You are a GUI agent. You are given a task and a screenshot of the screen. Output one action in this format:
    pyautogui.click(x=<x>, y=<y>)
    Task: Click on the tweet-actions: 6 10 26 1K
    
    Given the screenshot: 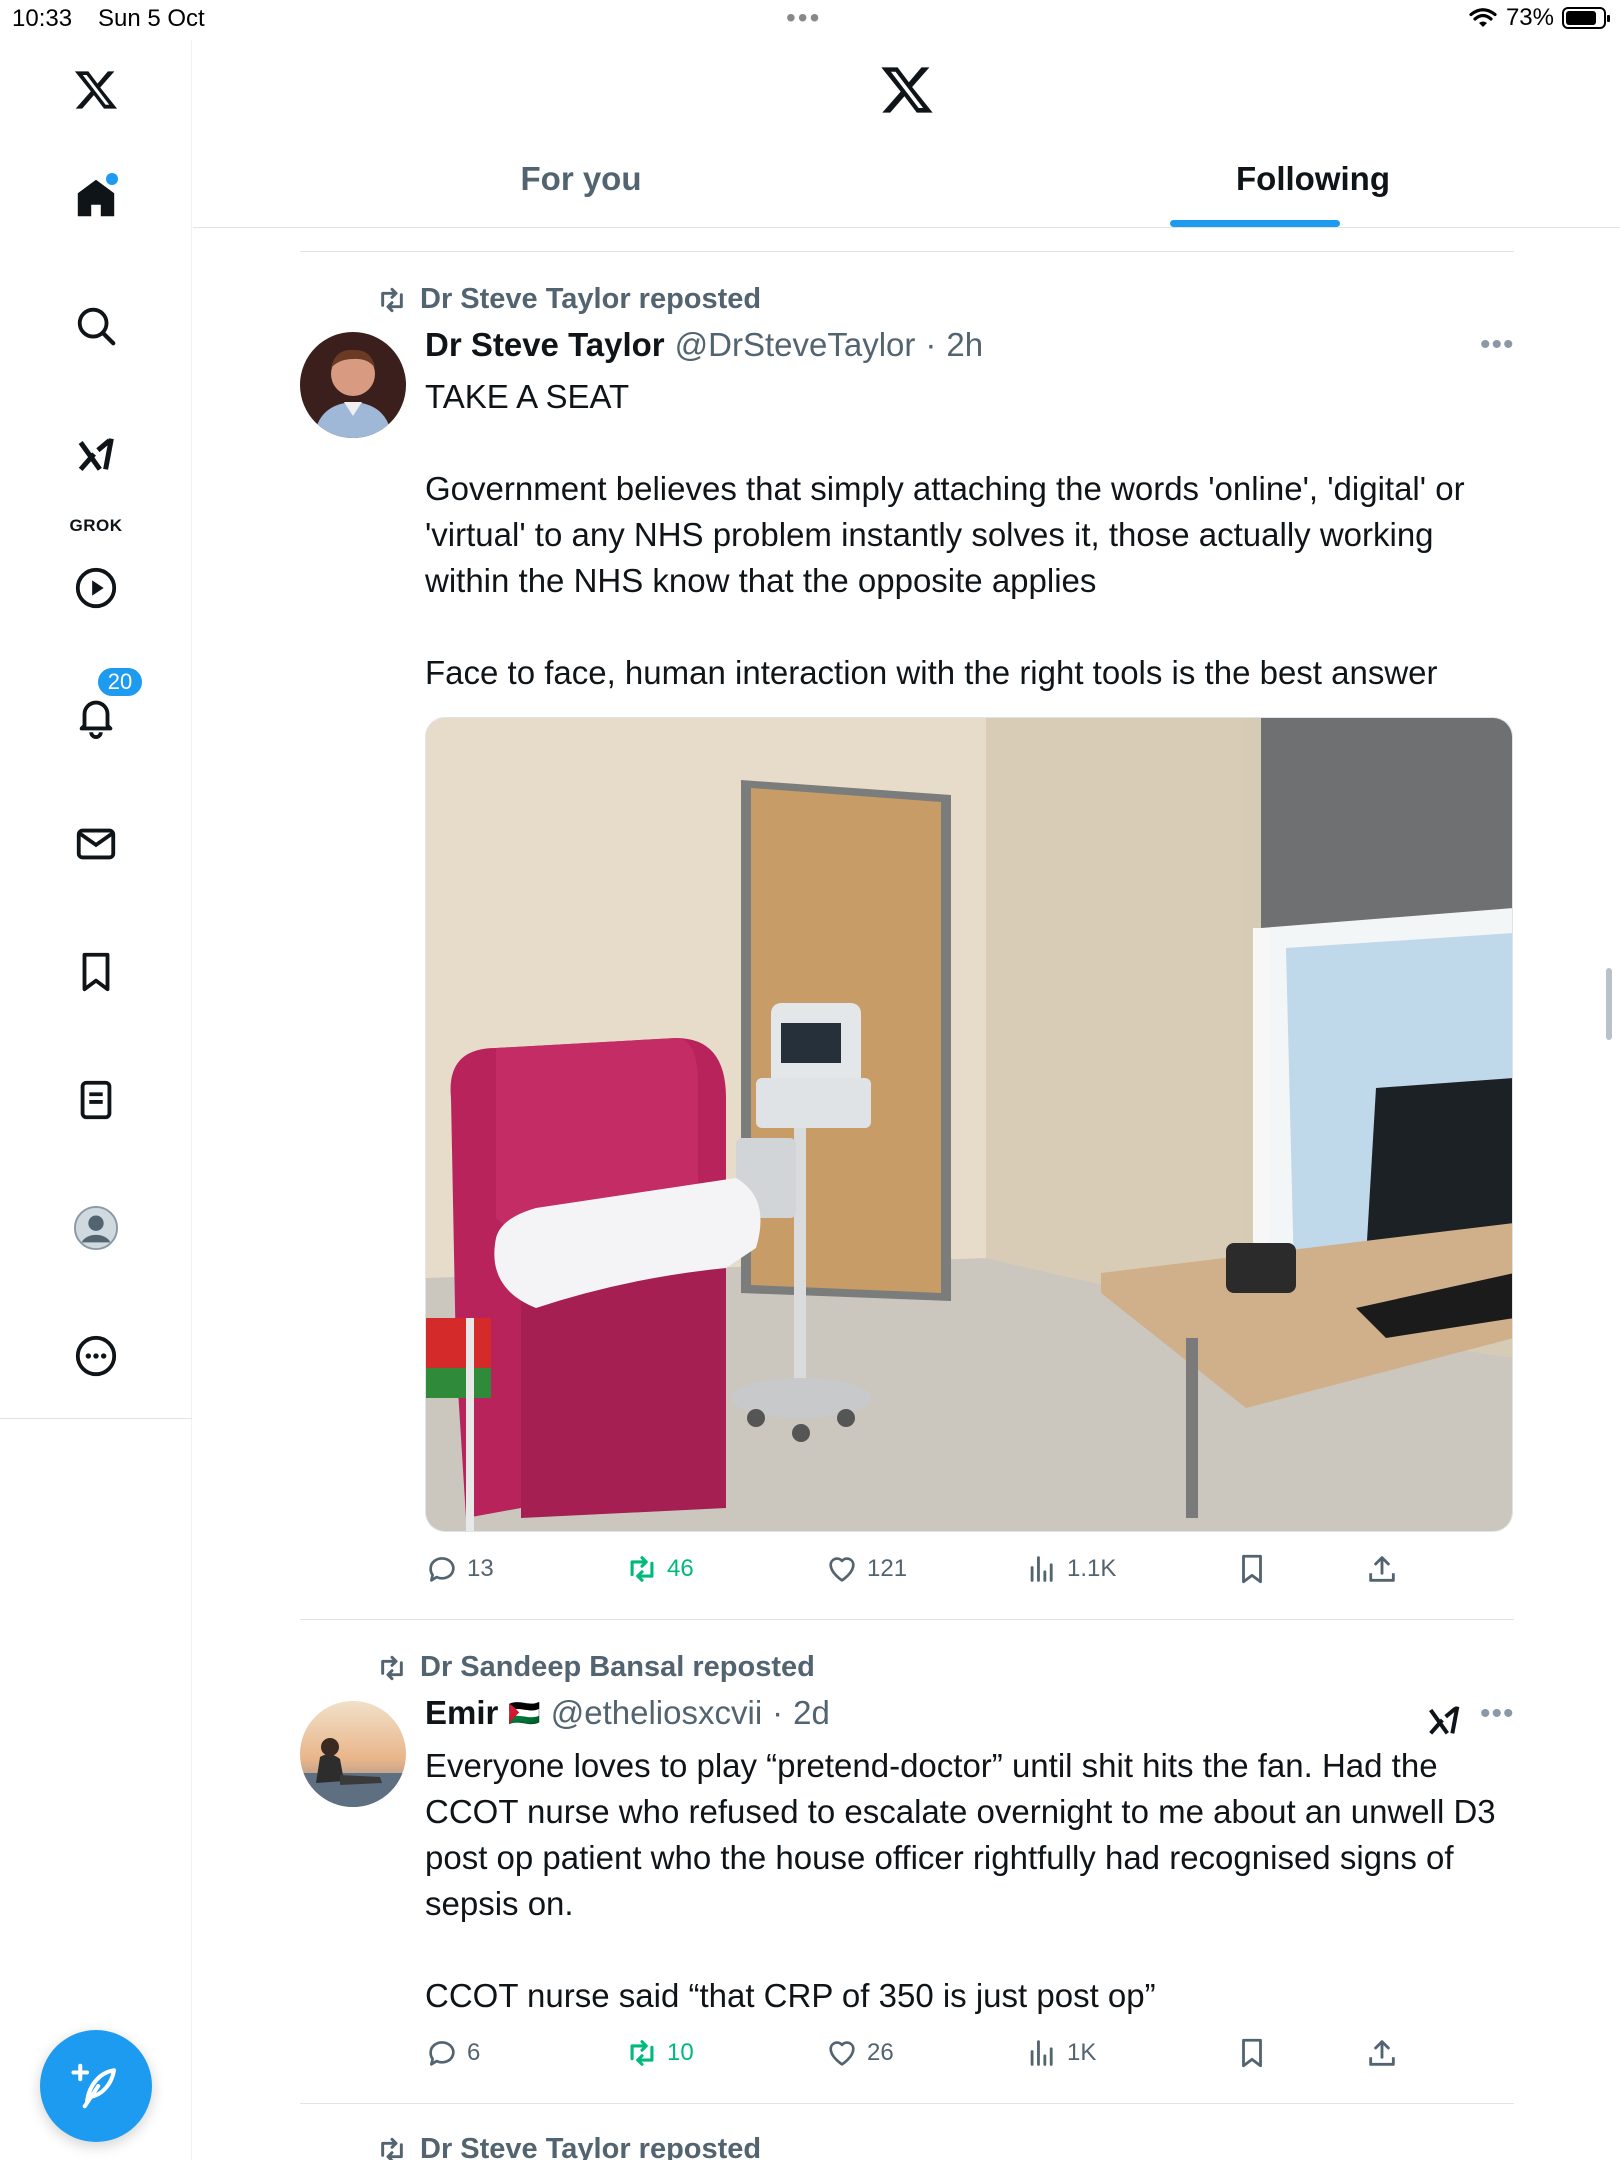 What is the action you would take?
    pyautogui.click(x=925, y=2056)
    